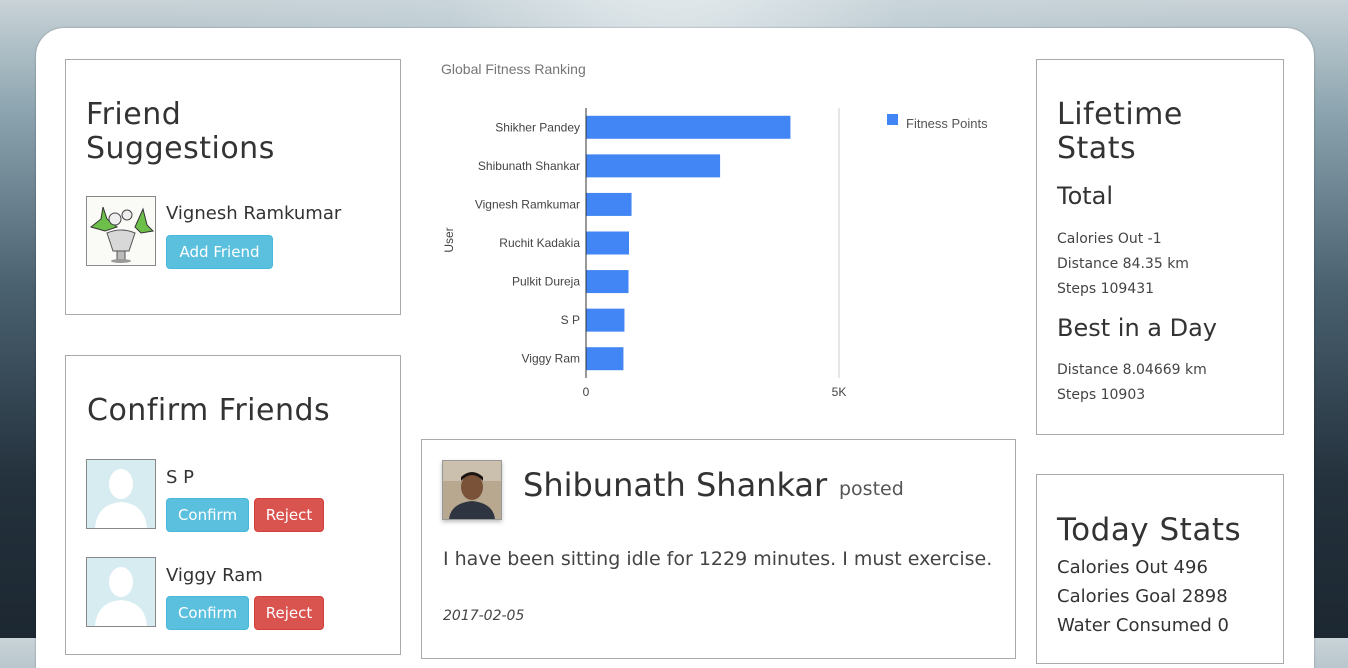 This screenshot has height=668, width=1348. Describe the element at coordinates (1101, 395) in the screenshot. I see `best-steps: Steps 10903` at that location.